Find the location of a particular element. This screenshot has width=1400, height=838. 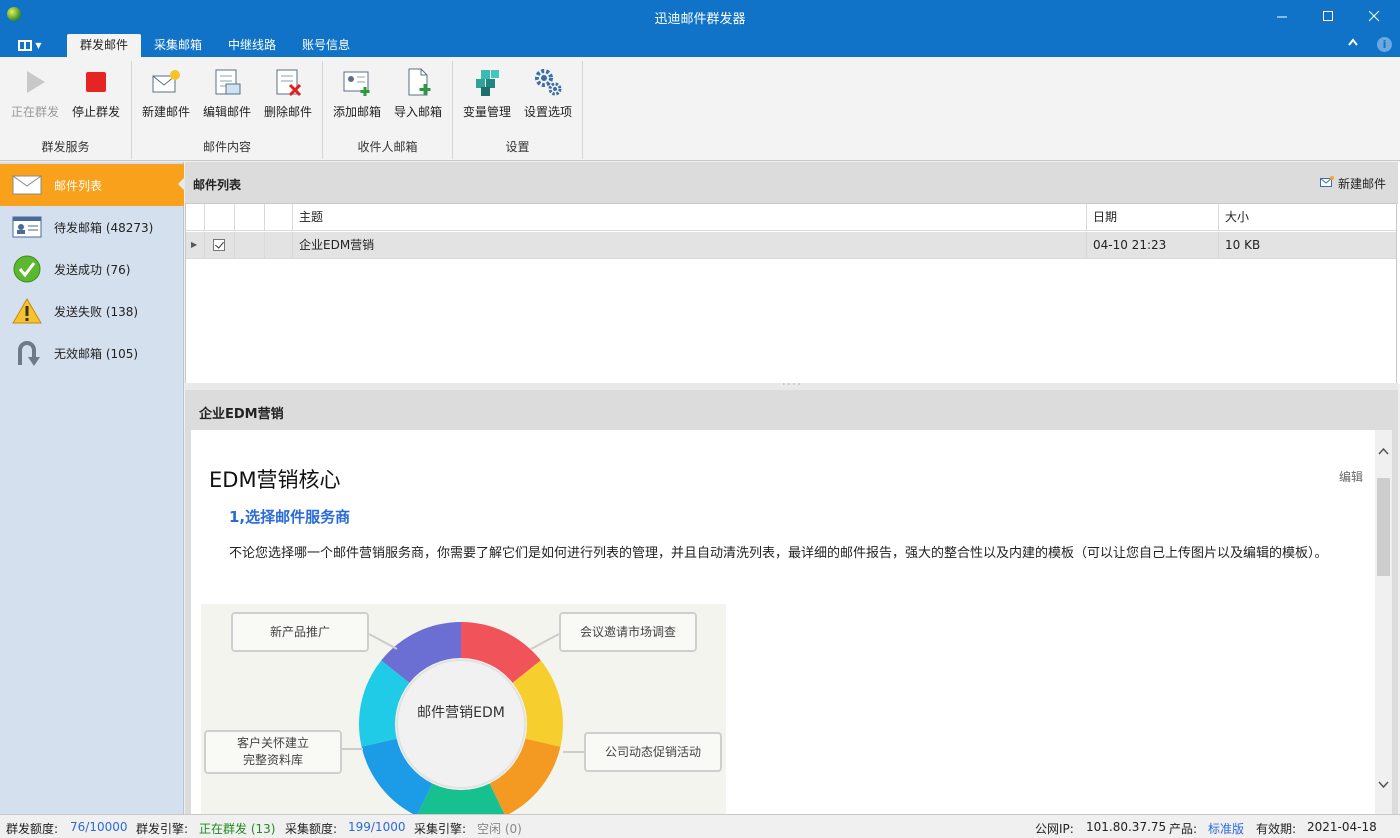

new-mail-button: 新建邮件 is located at coordinates (166, 92).